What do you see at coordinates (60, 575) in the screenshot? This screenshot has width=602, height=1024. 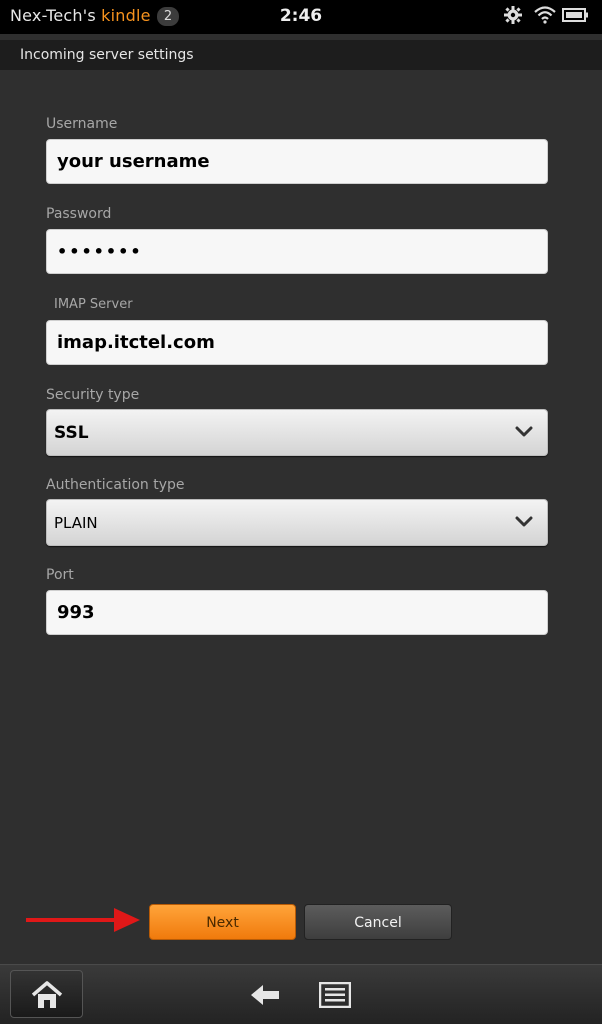 I see `port-label: Port` at bounding box center [60, 575].